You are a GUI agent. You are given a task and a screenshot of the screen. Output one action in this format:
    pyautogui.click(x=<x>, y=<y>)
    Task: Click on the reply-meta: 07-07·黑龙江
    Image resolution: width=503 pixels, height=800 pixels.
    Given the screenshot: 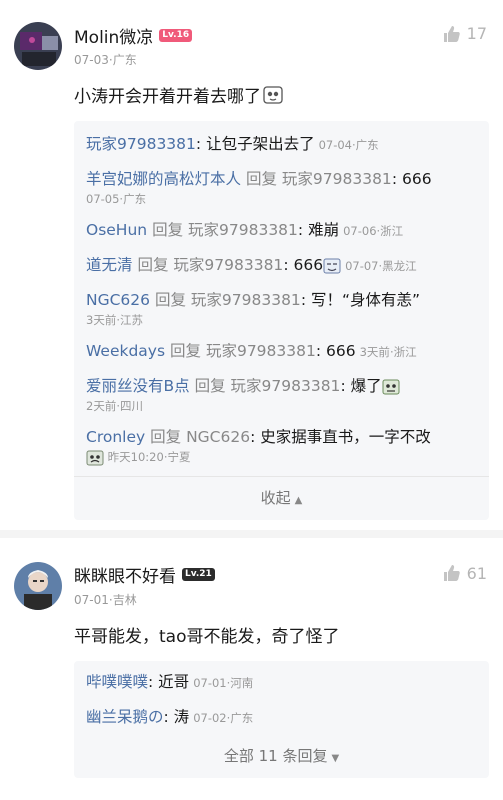 What is the action you would take?
    pyautogui.click(x=381, y=266)
    